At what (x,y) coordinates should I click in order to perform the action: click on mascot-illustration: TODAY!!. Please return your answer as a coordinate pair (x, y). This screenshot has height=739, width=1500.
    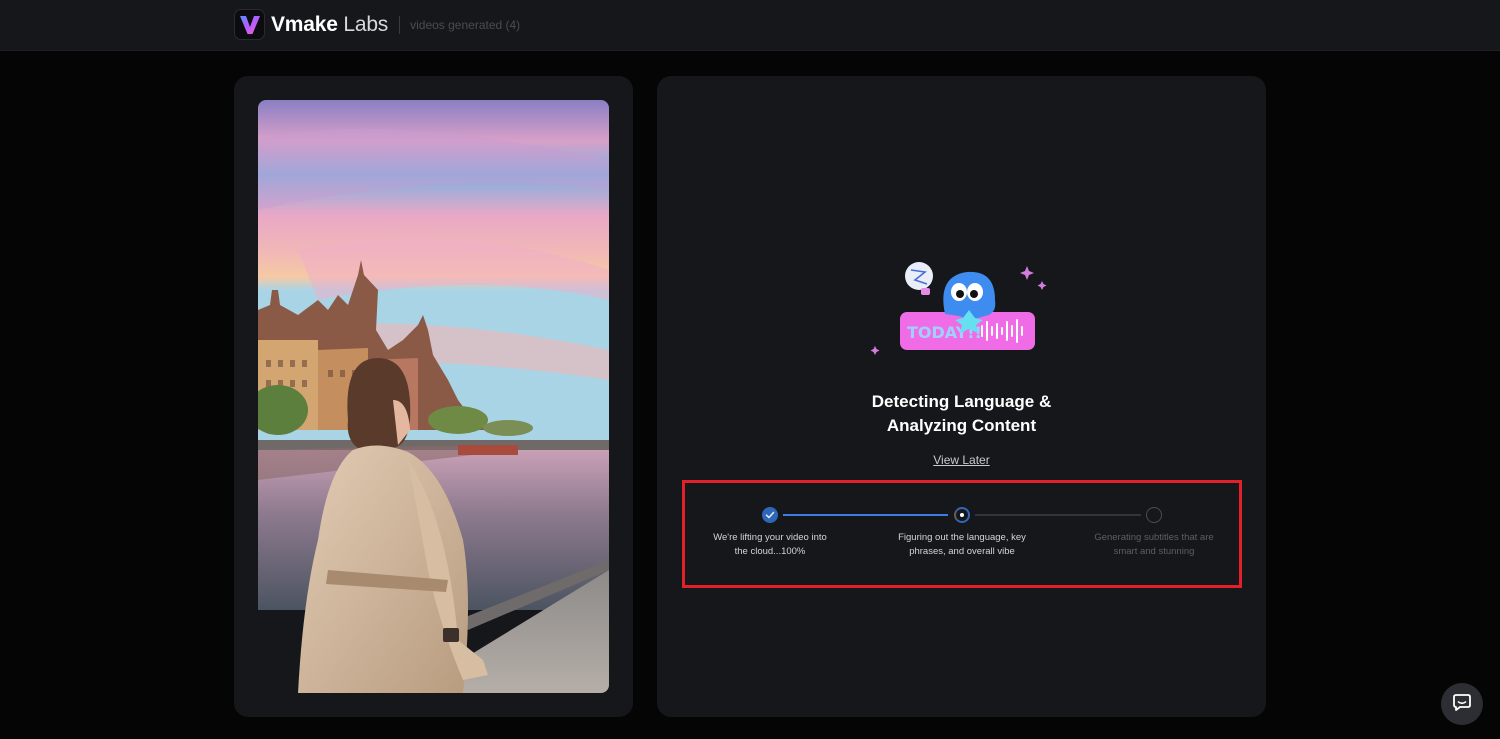
    Looking at the image, I should click on (962, 311).